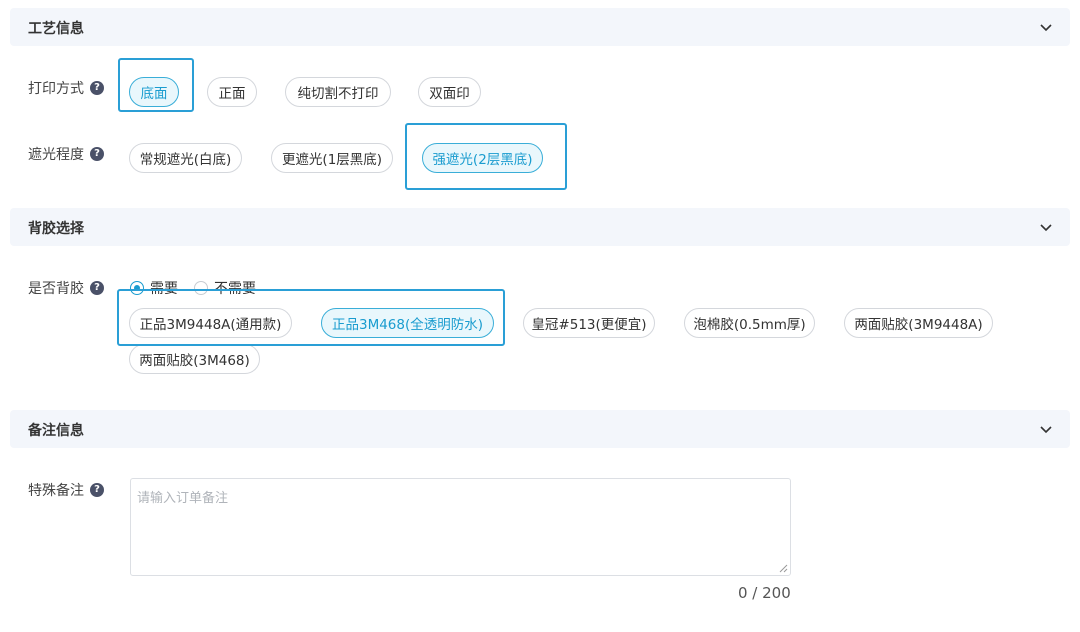 The width and height of the screenshot is (1080, 632). Describe the element at coordinates (540, 429) in the screenshot. I see `section-header-notes: 备注信息` at that location.